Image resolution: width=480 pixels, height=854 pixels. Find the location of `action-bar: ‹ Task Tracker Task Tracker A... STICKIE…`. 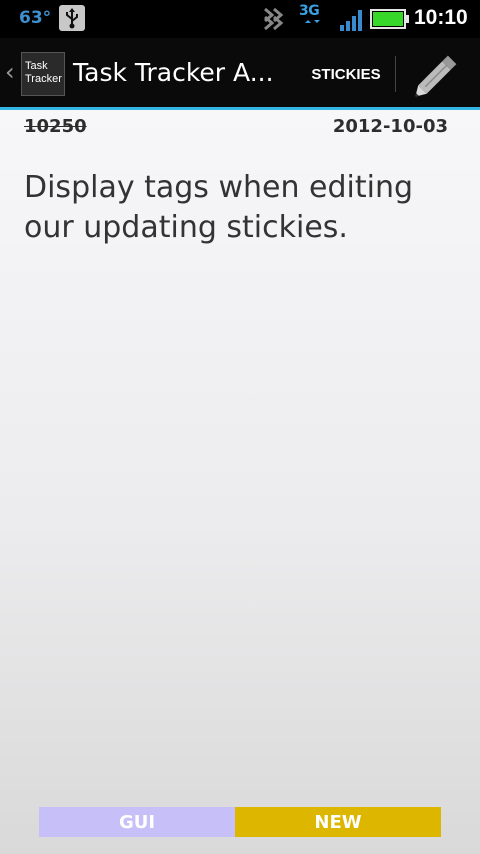

action-bar: ‹ Task Tracker Task Tracker A... STICKIE… is located at coordinates (240, 72).